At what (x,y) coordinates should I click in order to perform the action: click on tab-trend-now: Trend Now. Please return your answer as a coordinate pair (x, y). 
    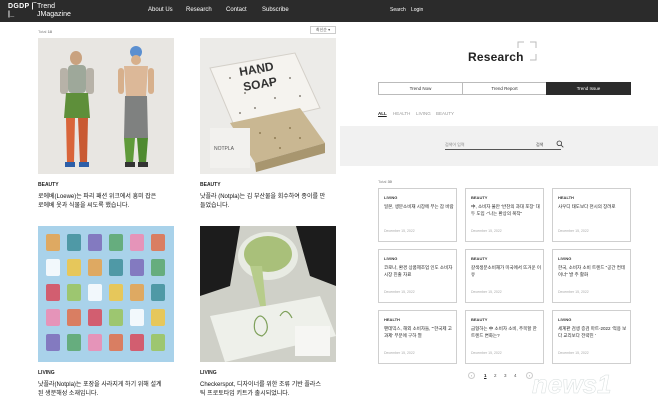
    Looking at the image, I should click on (420, 88).